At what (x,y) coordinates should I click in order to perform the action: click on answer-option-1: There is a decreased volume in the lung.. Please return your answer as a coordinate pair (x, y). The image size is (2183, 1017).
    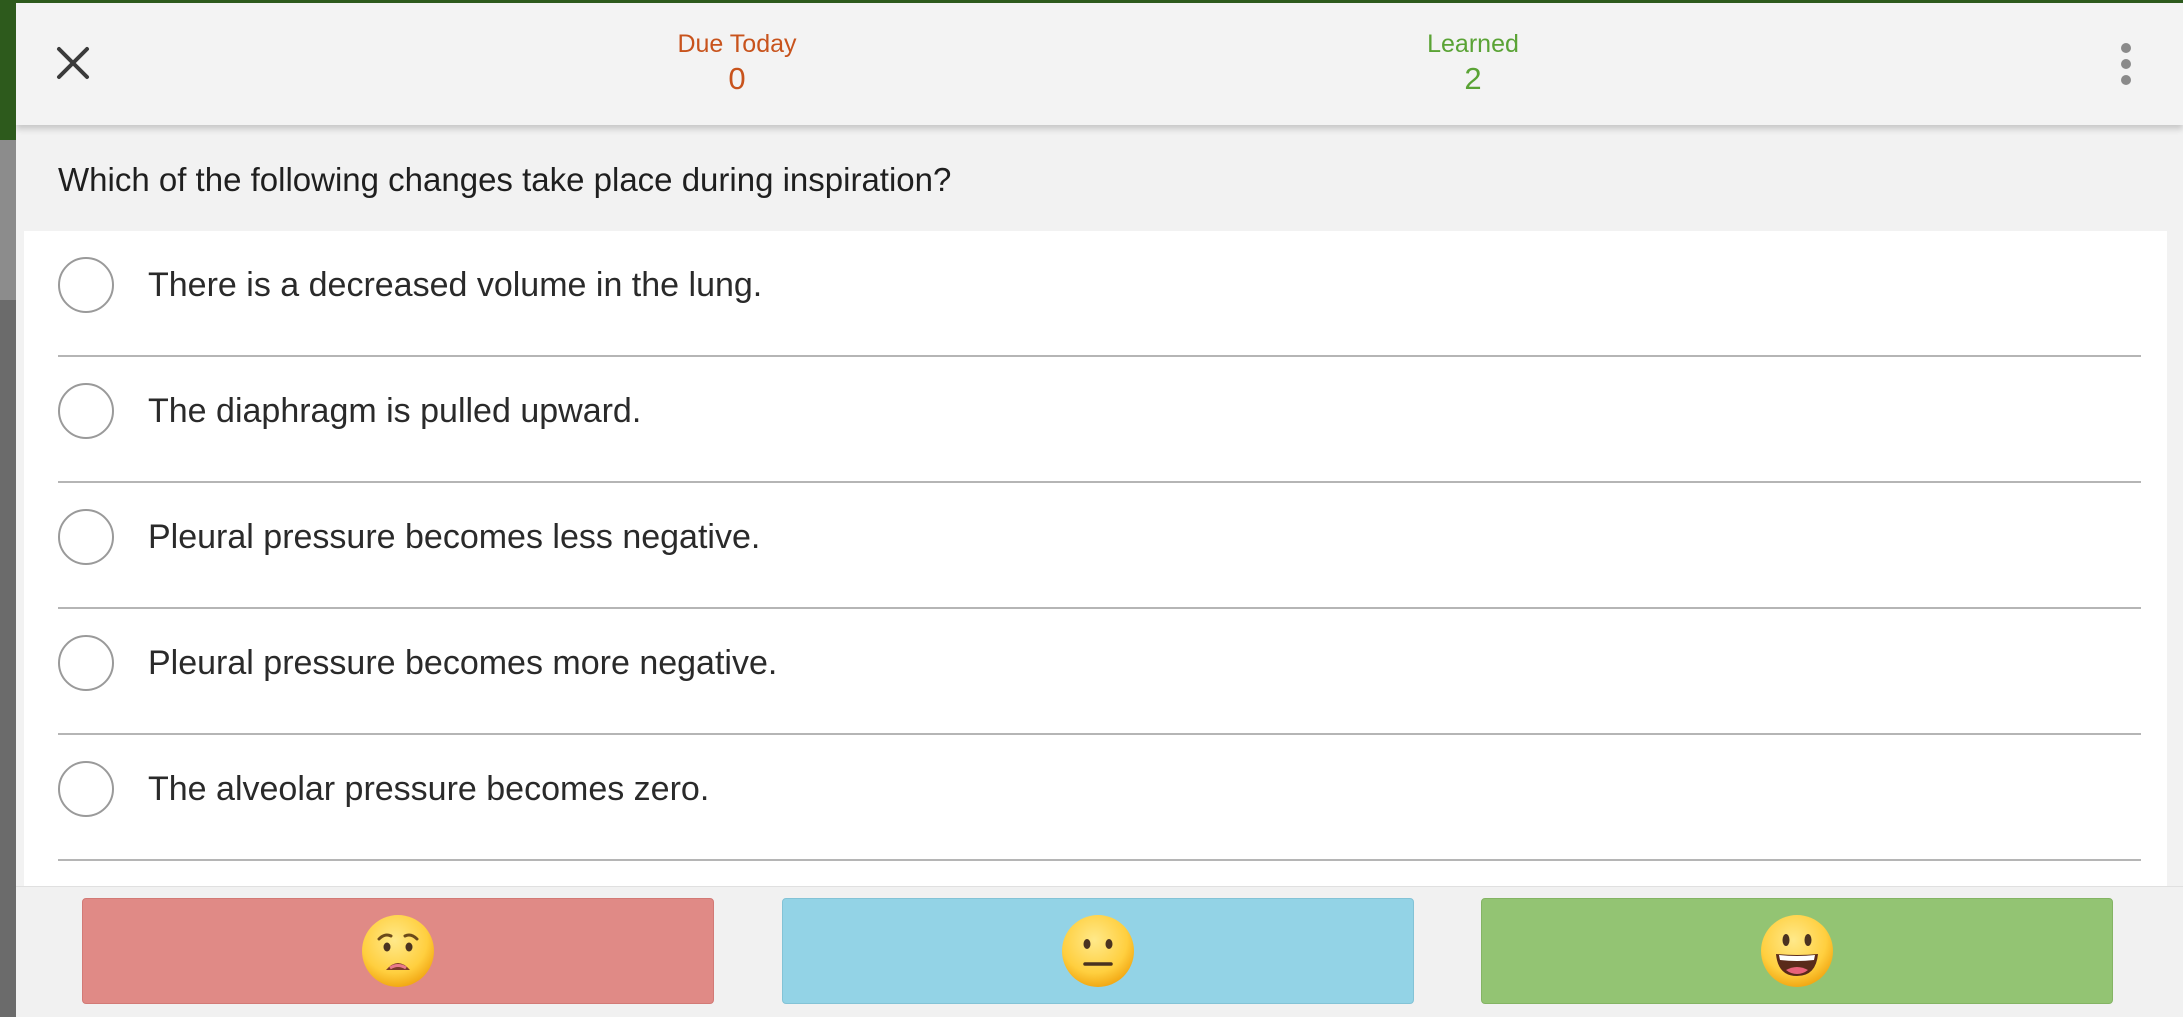
    Looking at the image, I should click on (1099, 294).